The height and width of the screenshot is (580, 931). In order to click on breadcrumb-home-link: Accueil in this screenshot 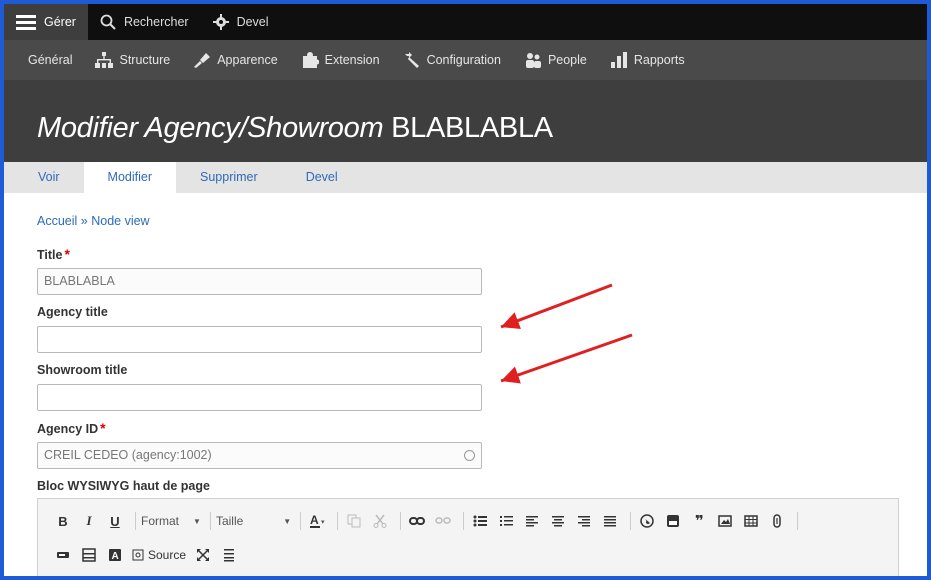, I will do `click(57, 221)`.